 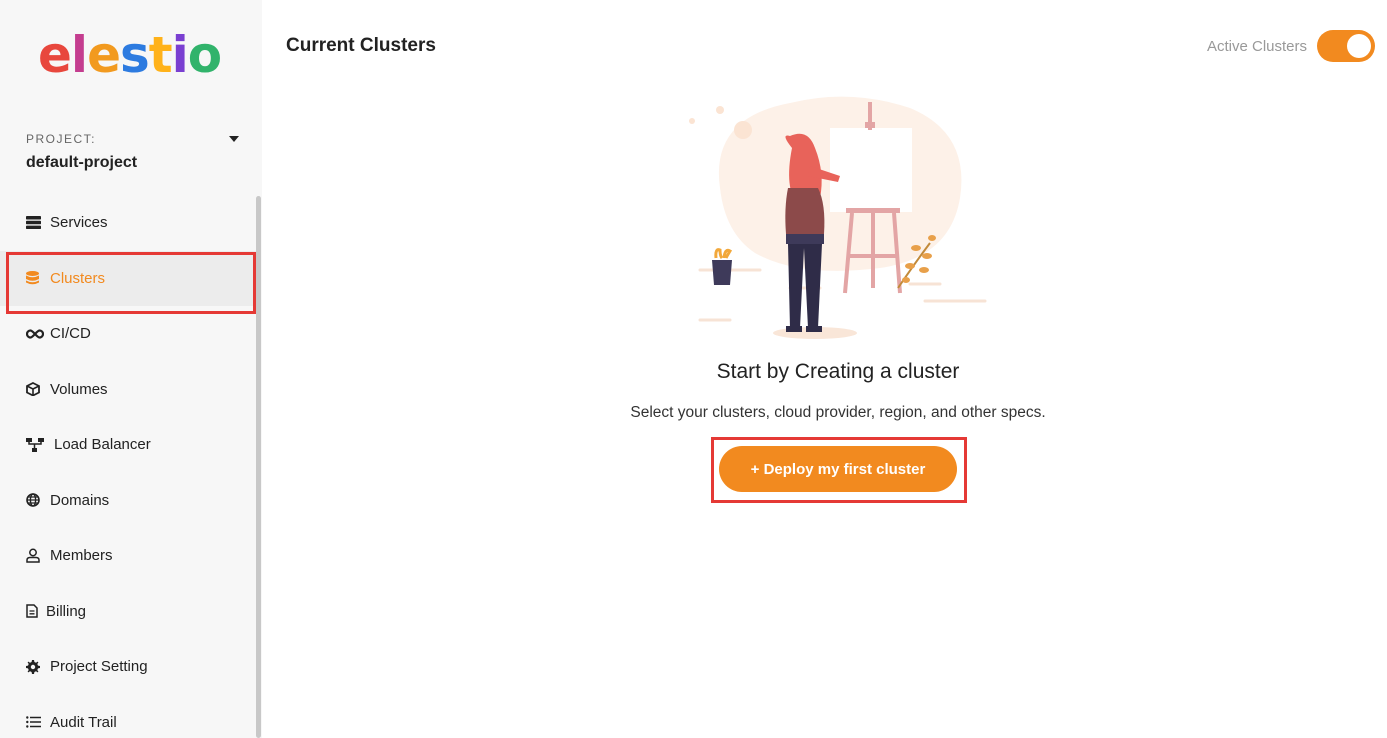 I want to click on sidebar-item-label: Domains, so click(x=80, y=500).